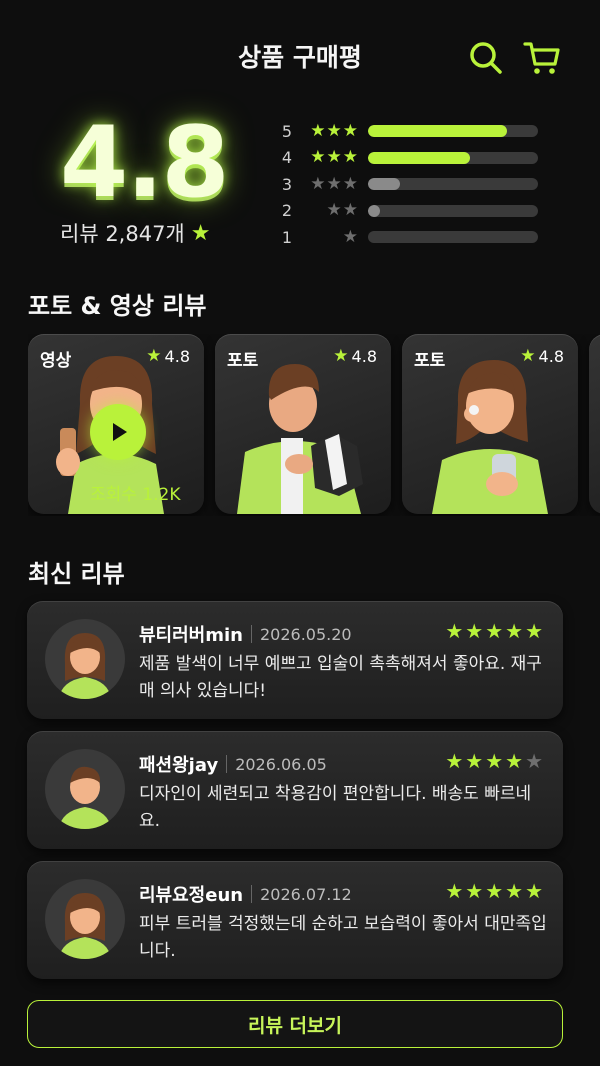 The height and width of the screenshot is (1066, 600). I want to click on rating-row-star-count: 4, so click(286, 158).